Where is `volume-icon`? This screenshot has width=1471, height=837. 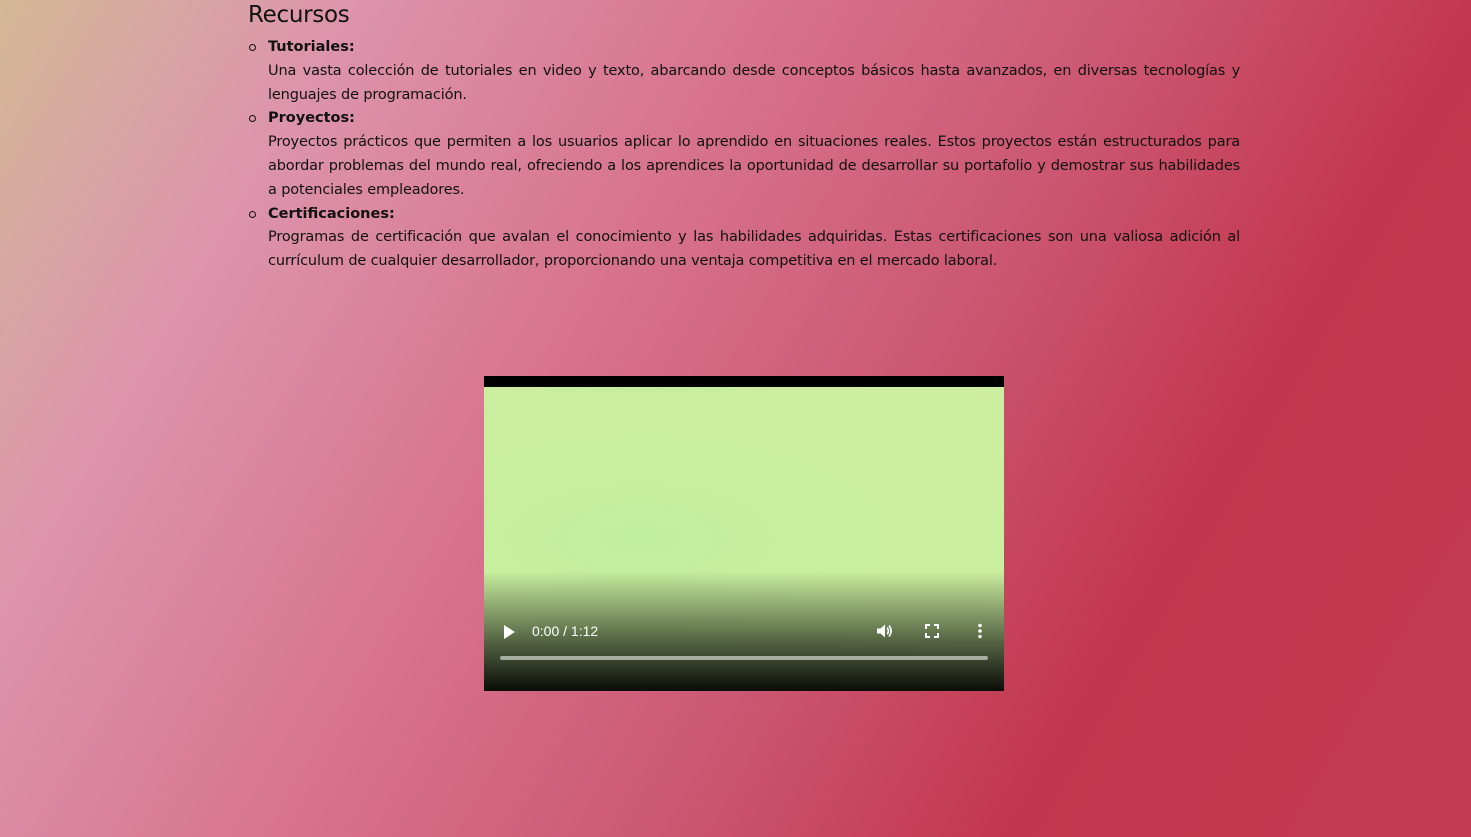 volume-icon is located at coordinates (884, 631).